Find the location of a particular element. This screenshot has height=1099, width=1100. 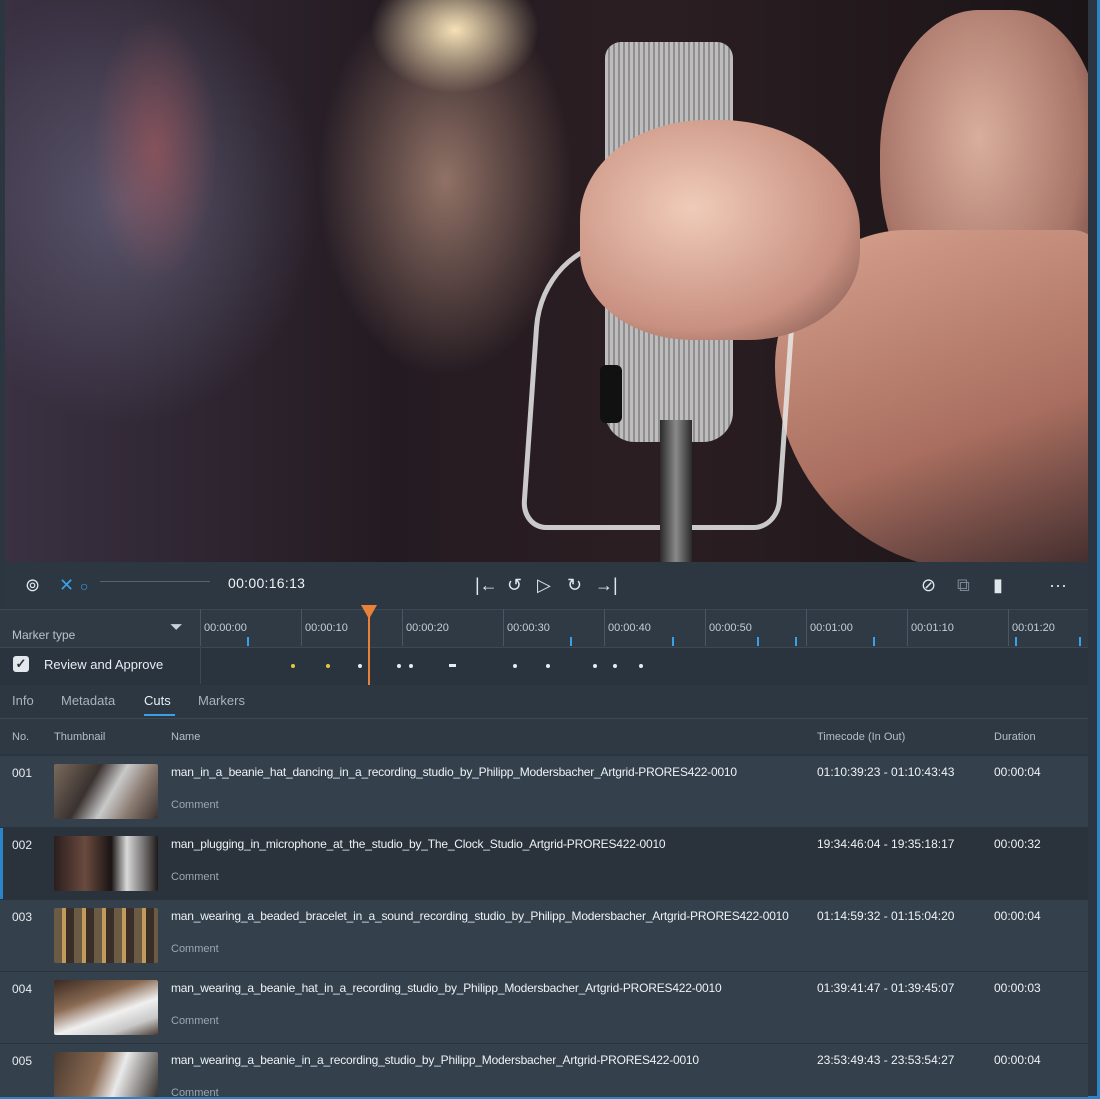

col-header-duration: Duration is located at coordinates (1015, 737).